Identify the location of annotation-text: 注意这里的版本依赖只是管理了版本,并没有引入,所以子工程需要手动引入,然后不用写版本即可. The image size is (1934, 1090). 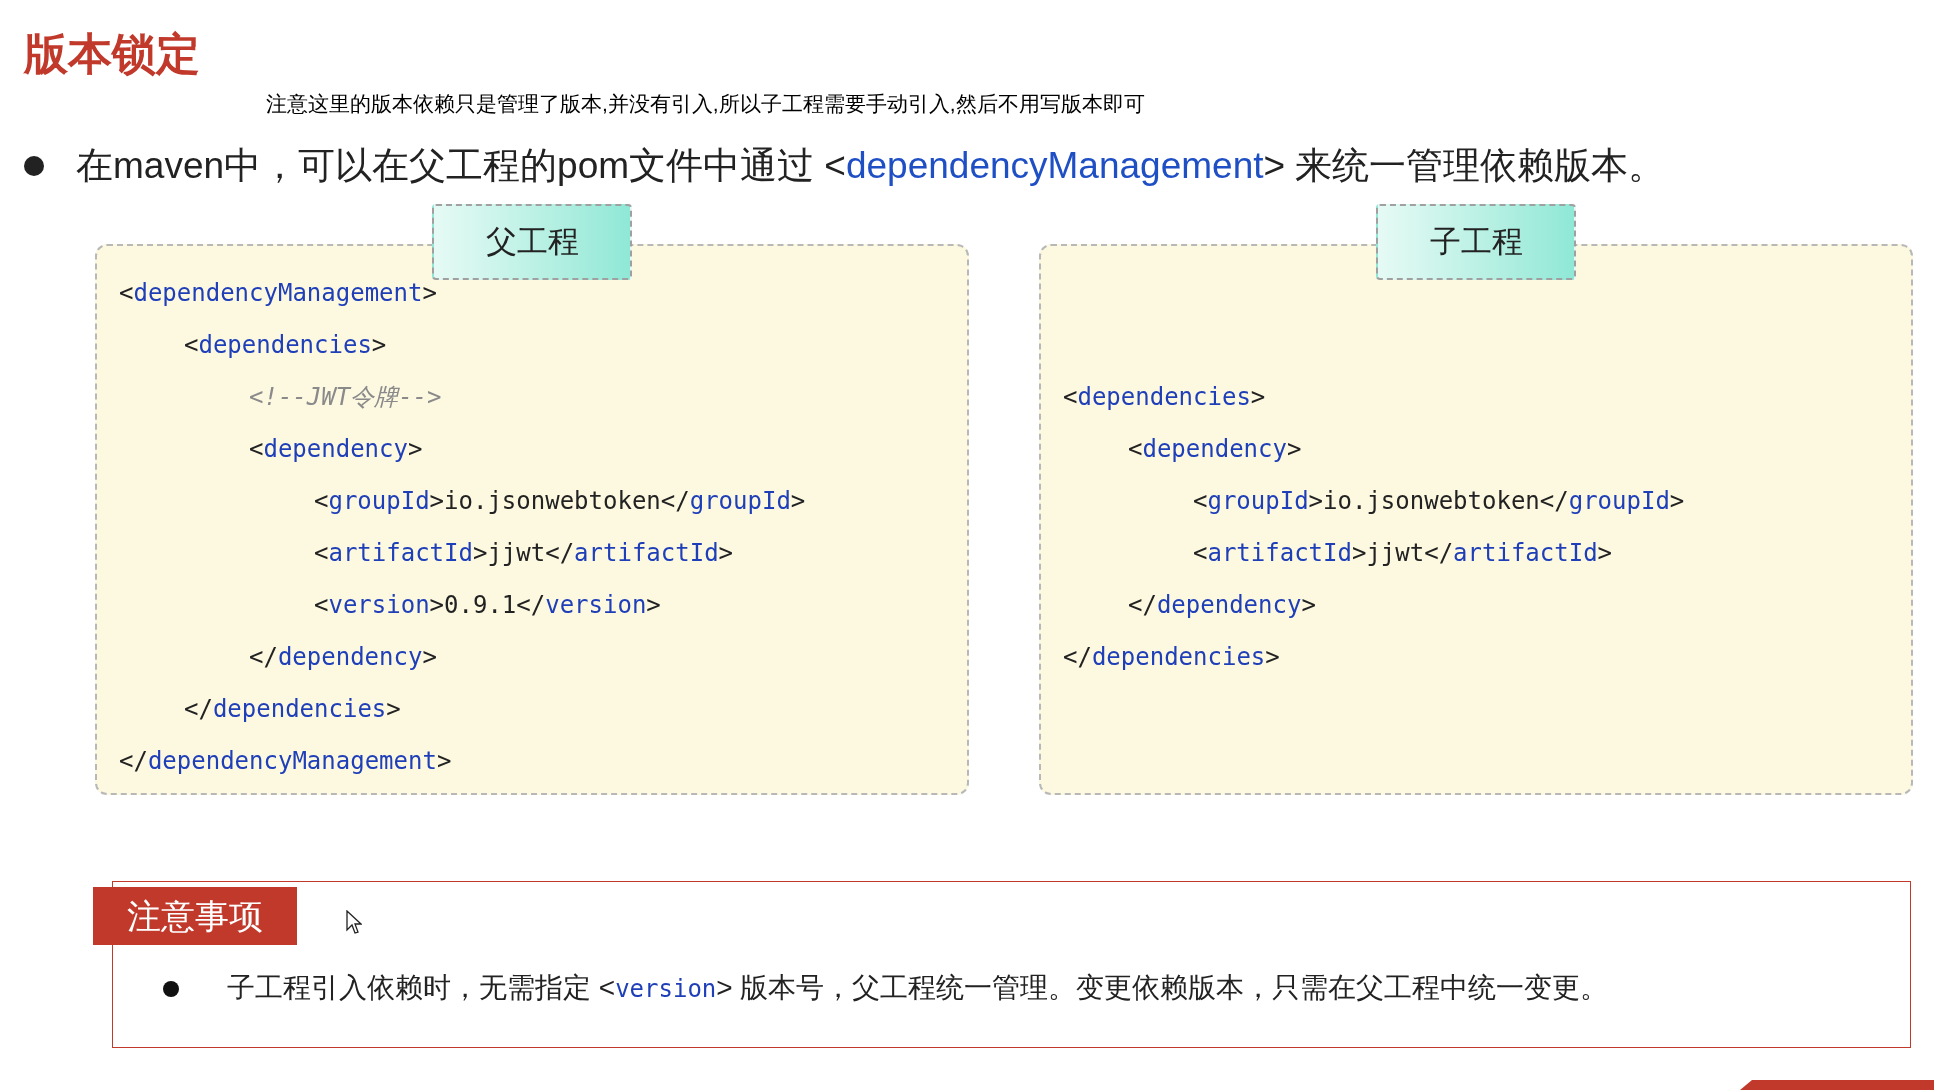
(705, 104).